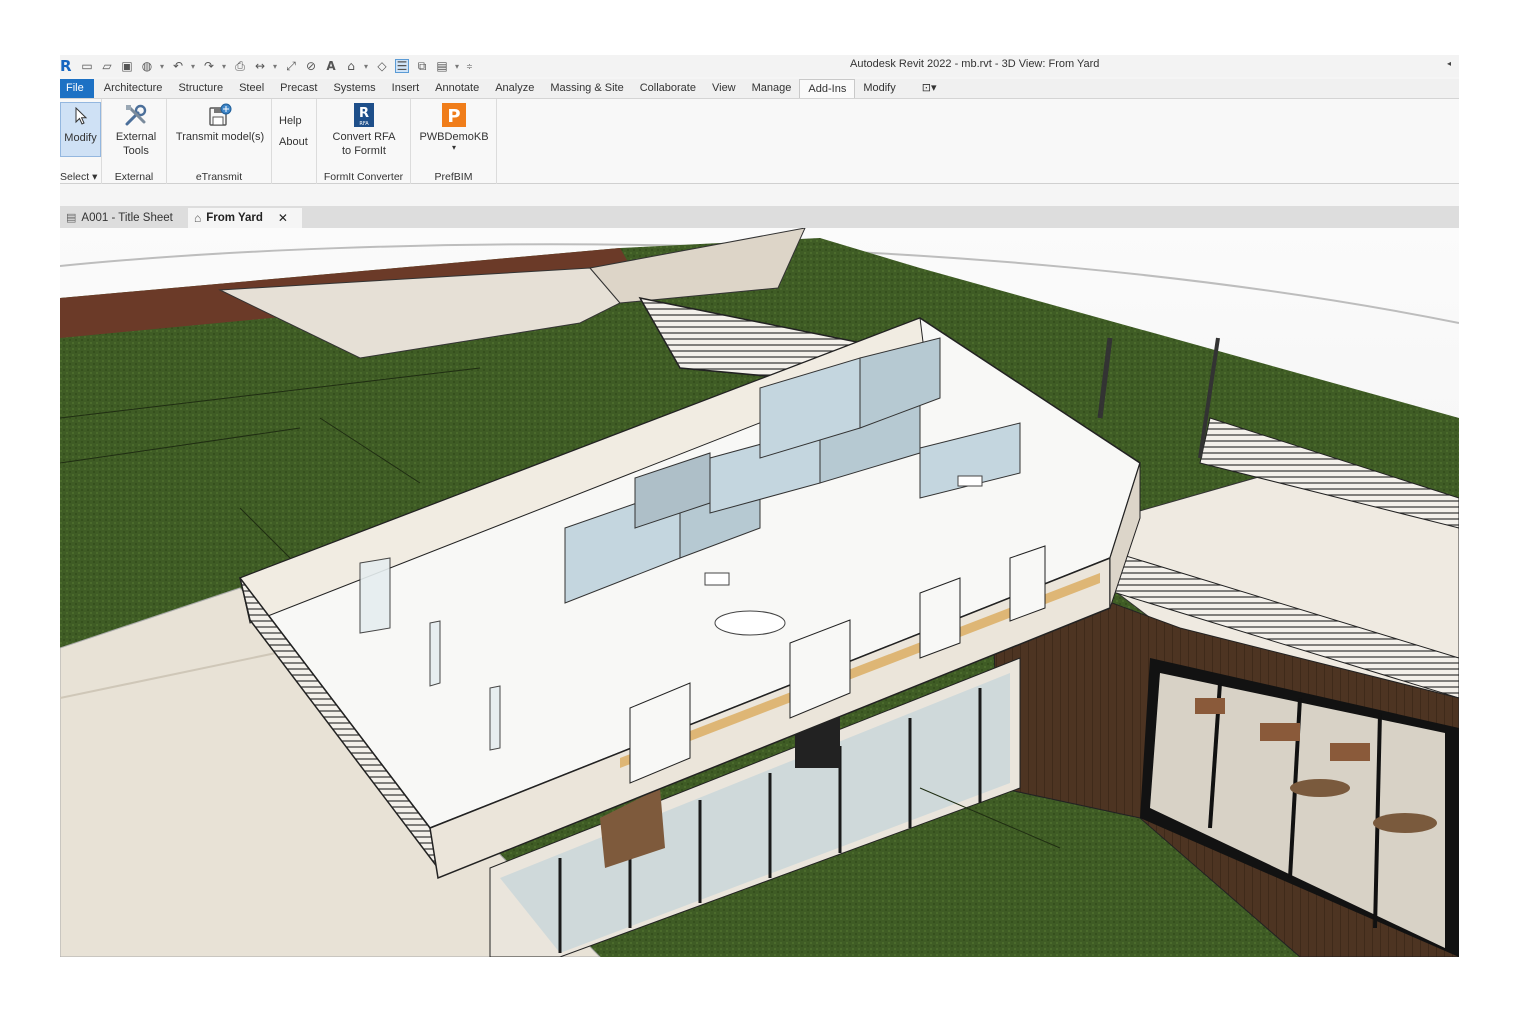 Image resolution: width=1520 pixels, height=1013 pixels. I want to click on tab-contextual-dropdown: ⊡▾, so click(929, 88).